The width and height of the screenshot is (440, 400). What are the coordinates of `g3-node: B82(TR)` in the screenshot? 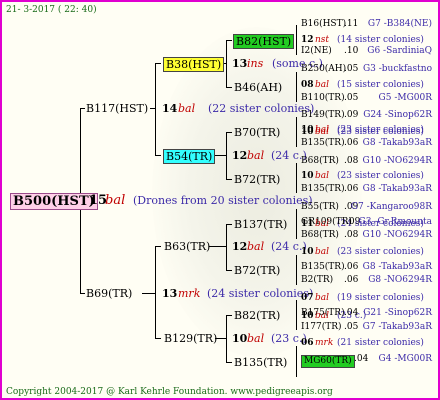 It's located at (257, 315).